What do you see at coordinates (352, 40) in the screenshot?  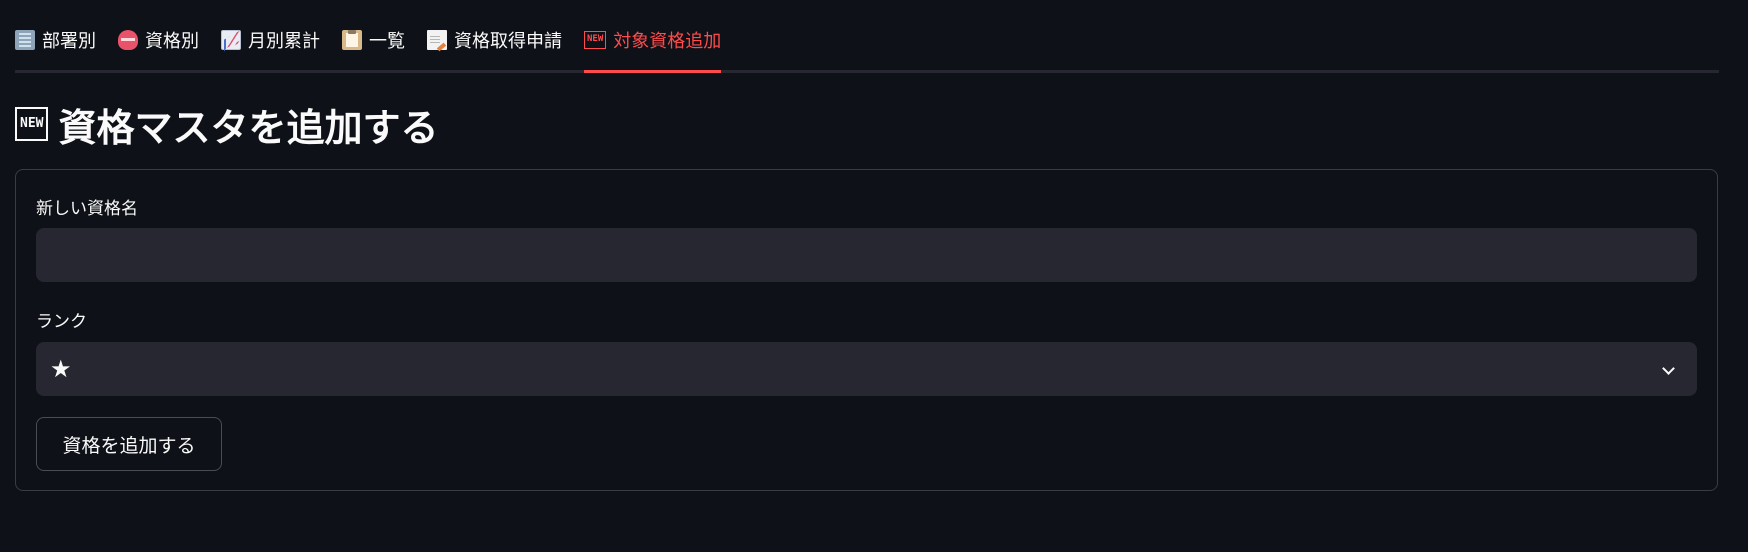 I see `clipboard-icon` at bounding box center [352, 40].